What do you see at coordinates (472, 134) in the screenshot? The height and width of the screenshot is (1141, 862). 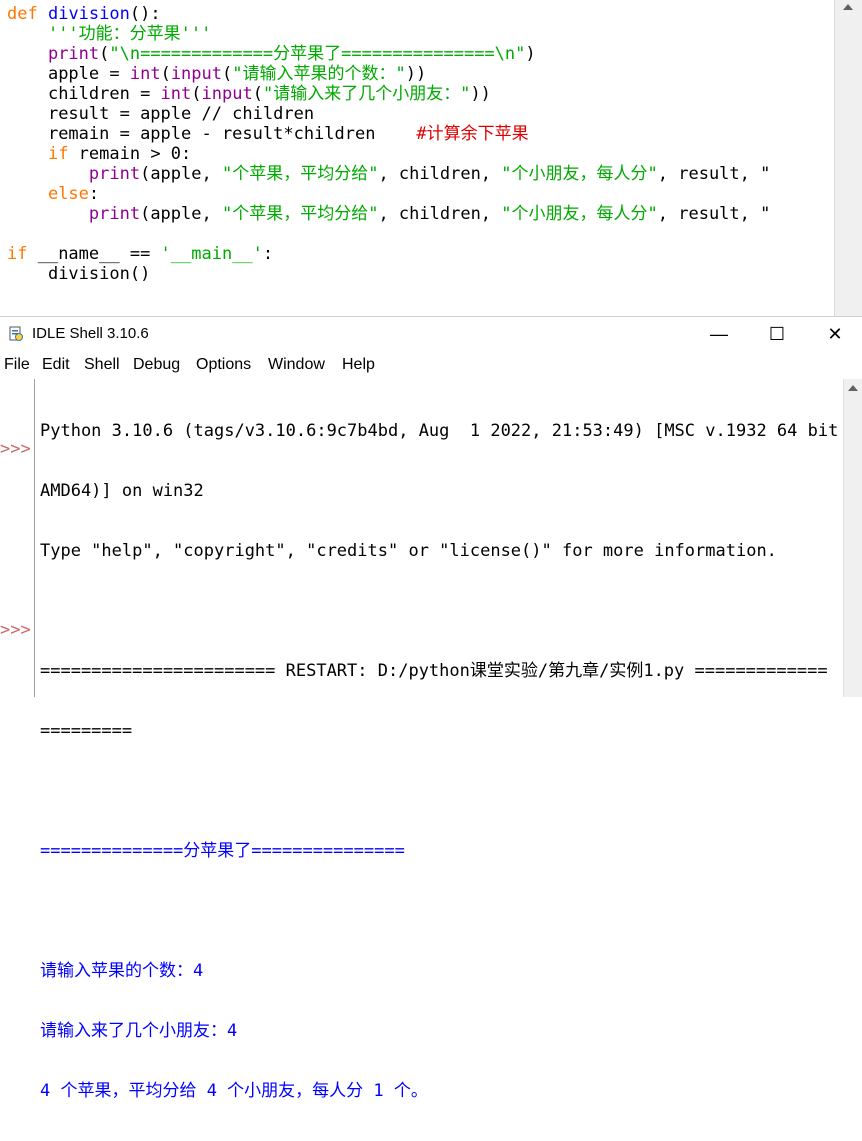 I see `code-token: #计算余下苹果` at bounding box center [472, 134].